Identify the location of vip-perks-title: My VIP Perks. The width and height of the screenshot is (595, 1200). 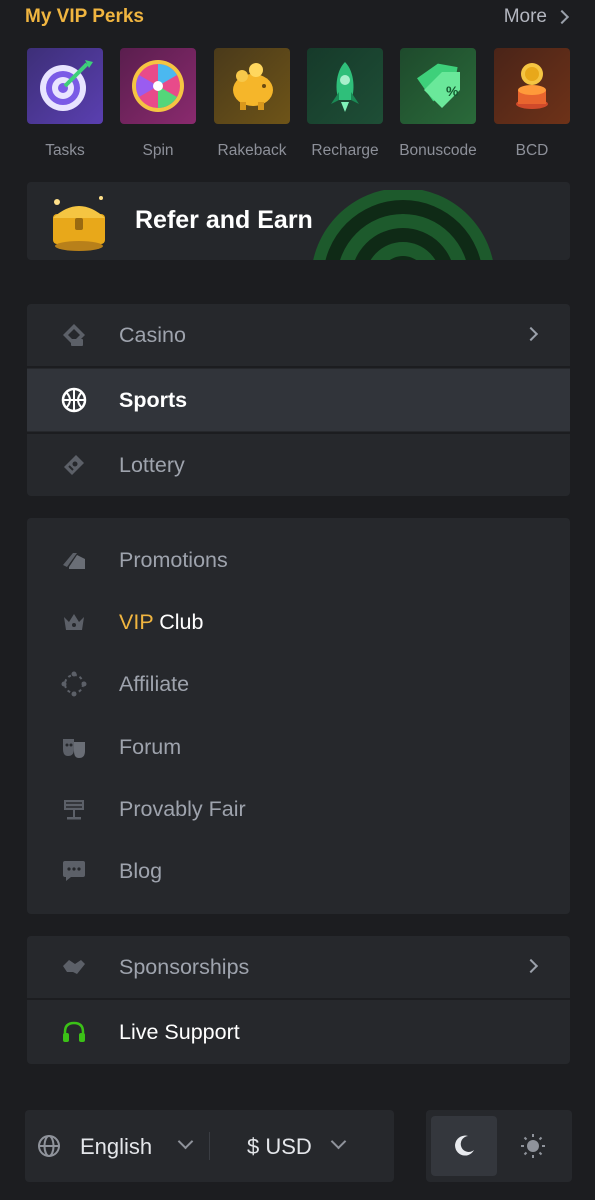
(85, 16).